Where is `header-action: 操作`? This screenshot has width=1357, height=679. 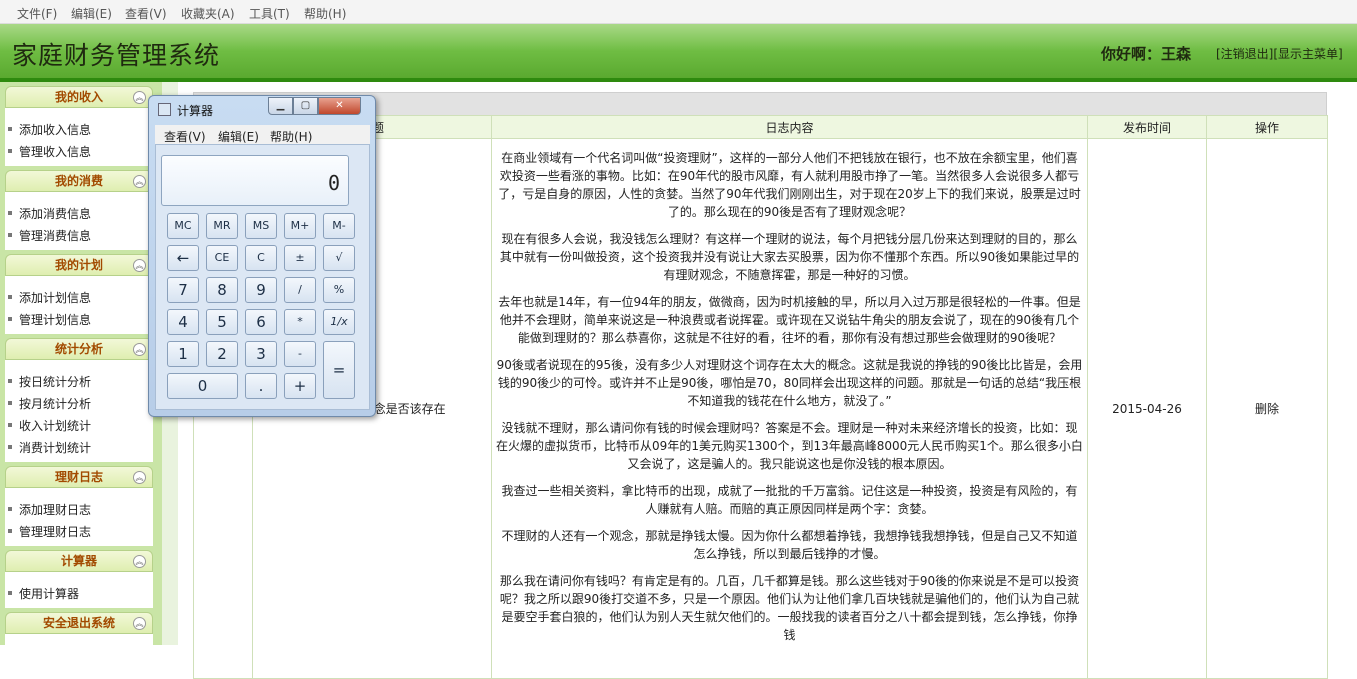 header-action: 操作 is located at coordinates (1267, 127).